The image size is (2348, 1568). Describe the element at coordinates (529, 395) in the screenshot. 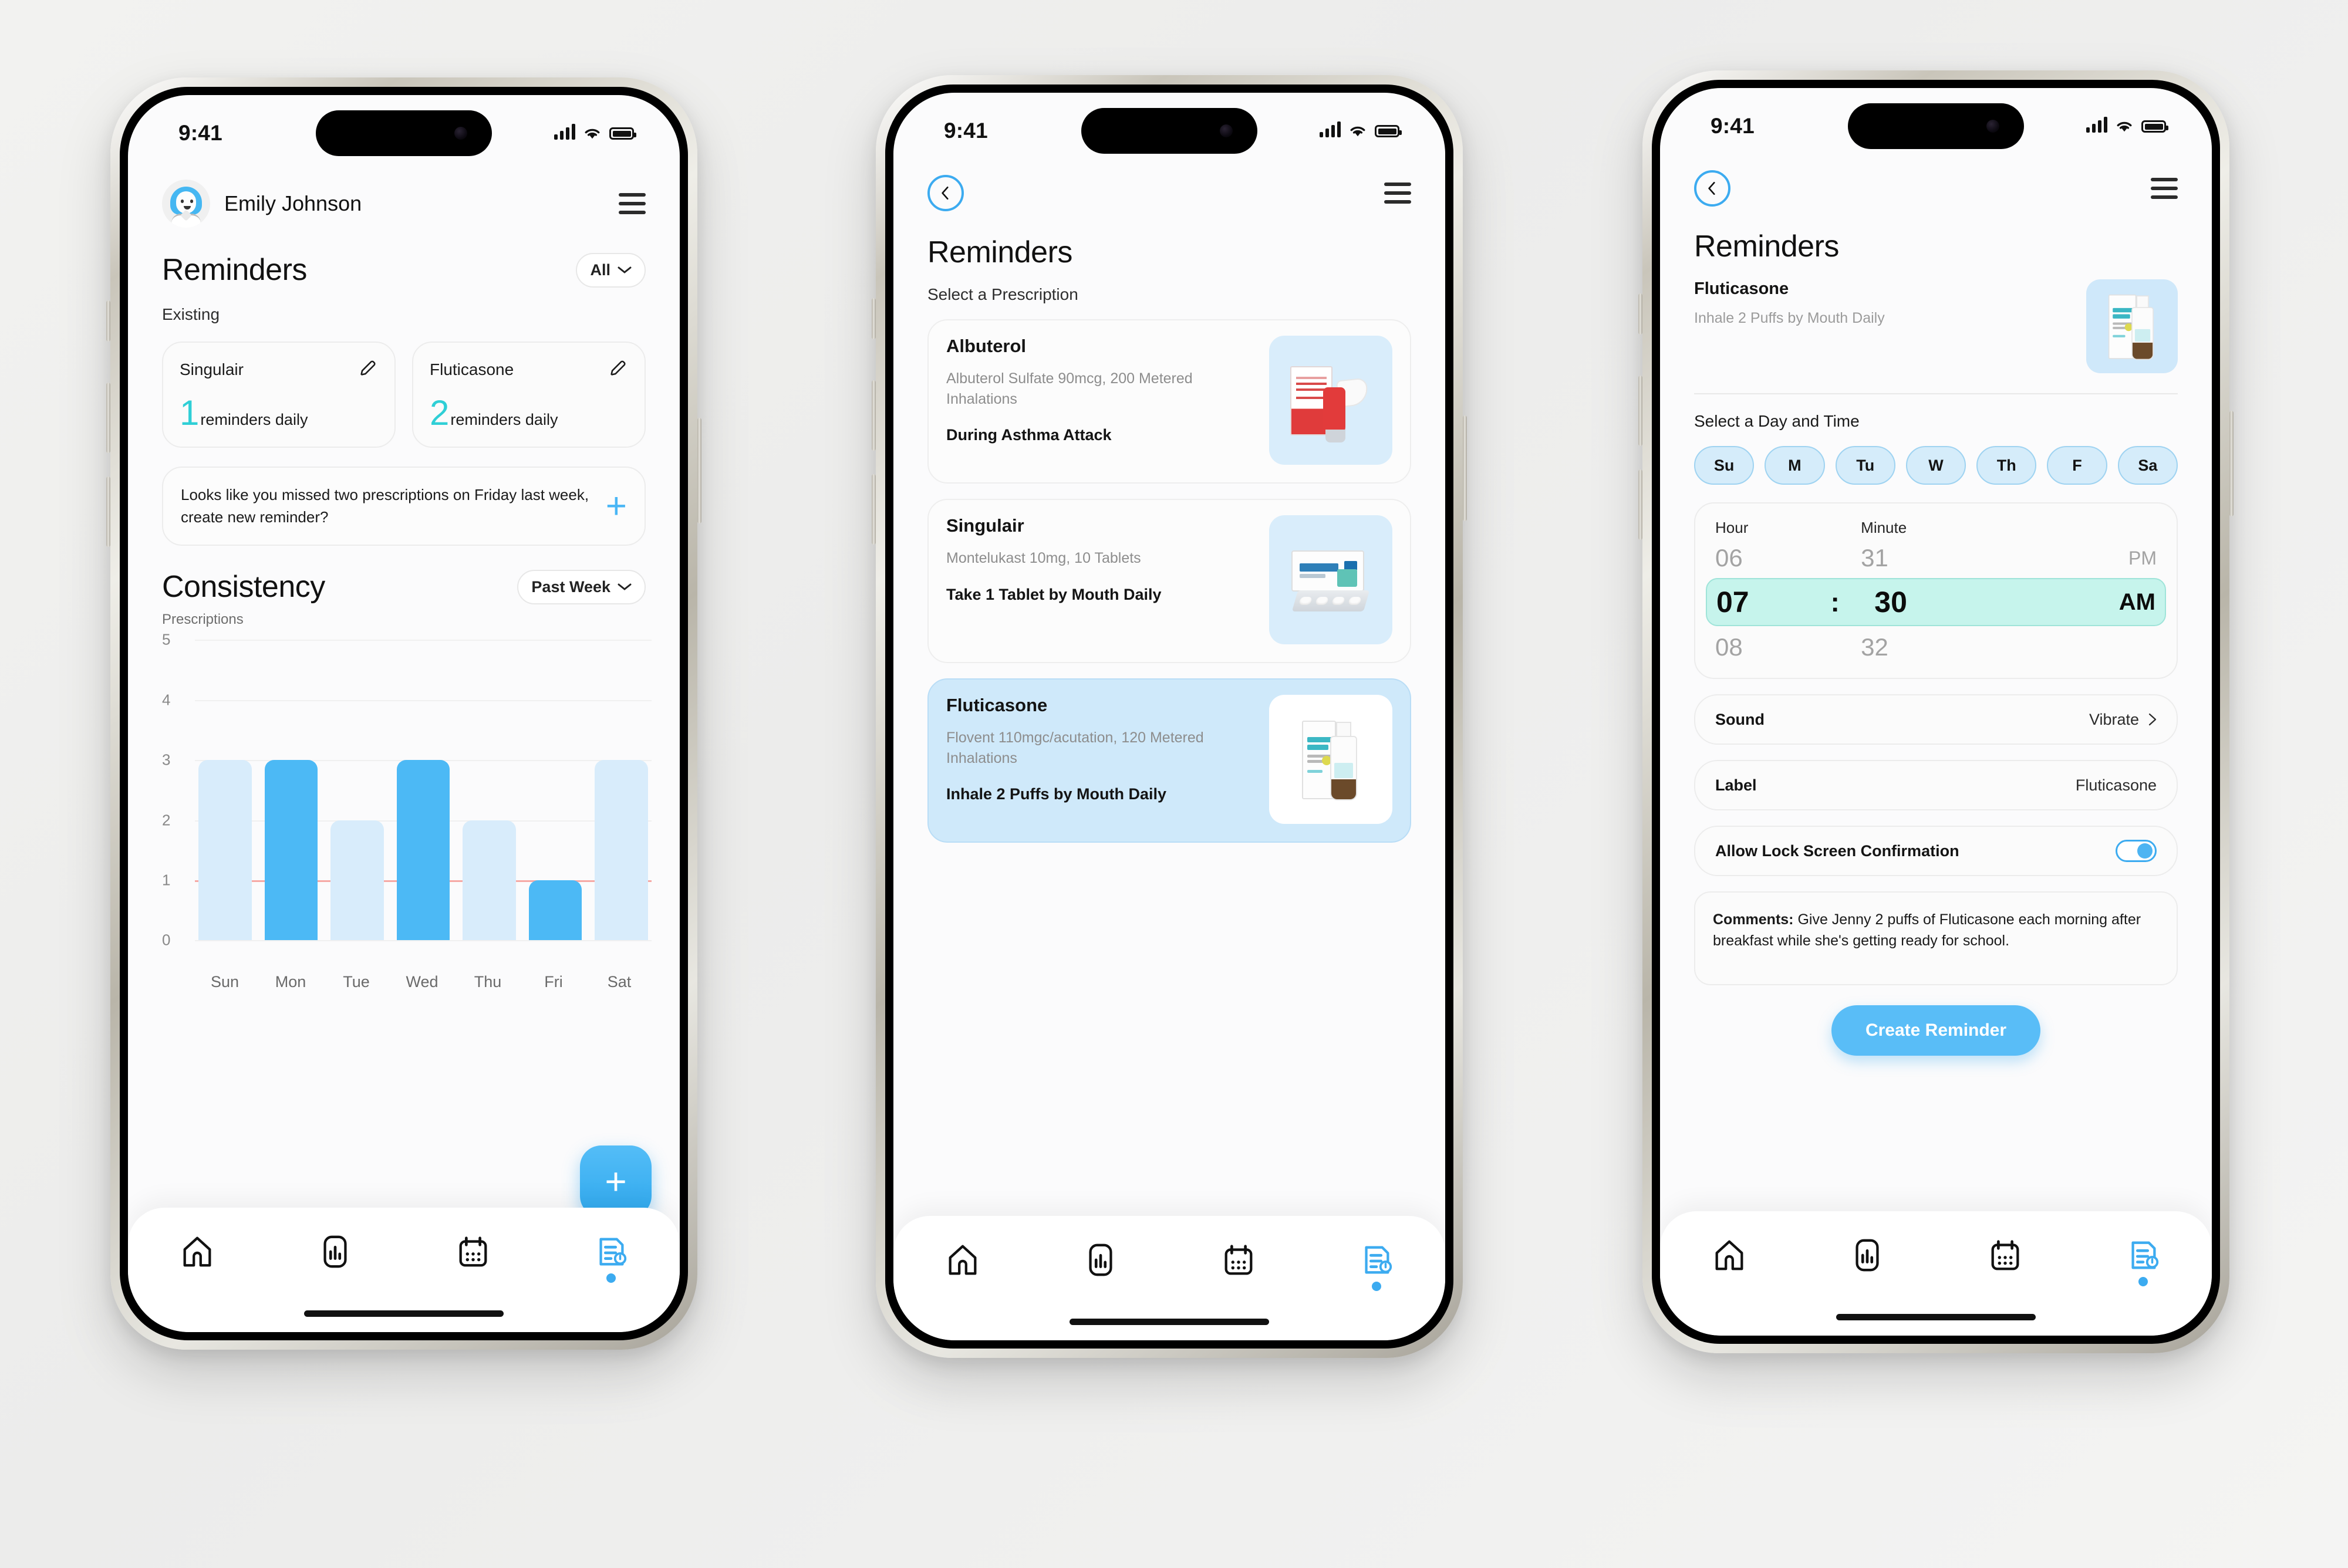

I see `reminder-card-fluticasone: Fluticasone 2 reminders daily` at that location.